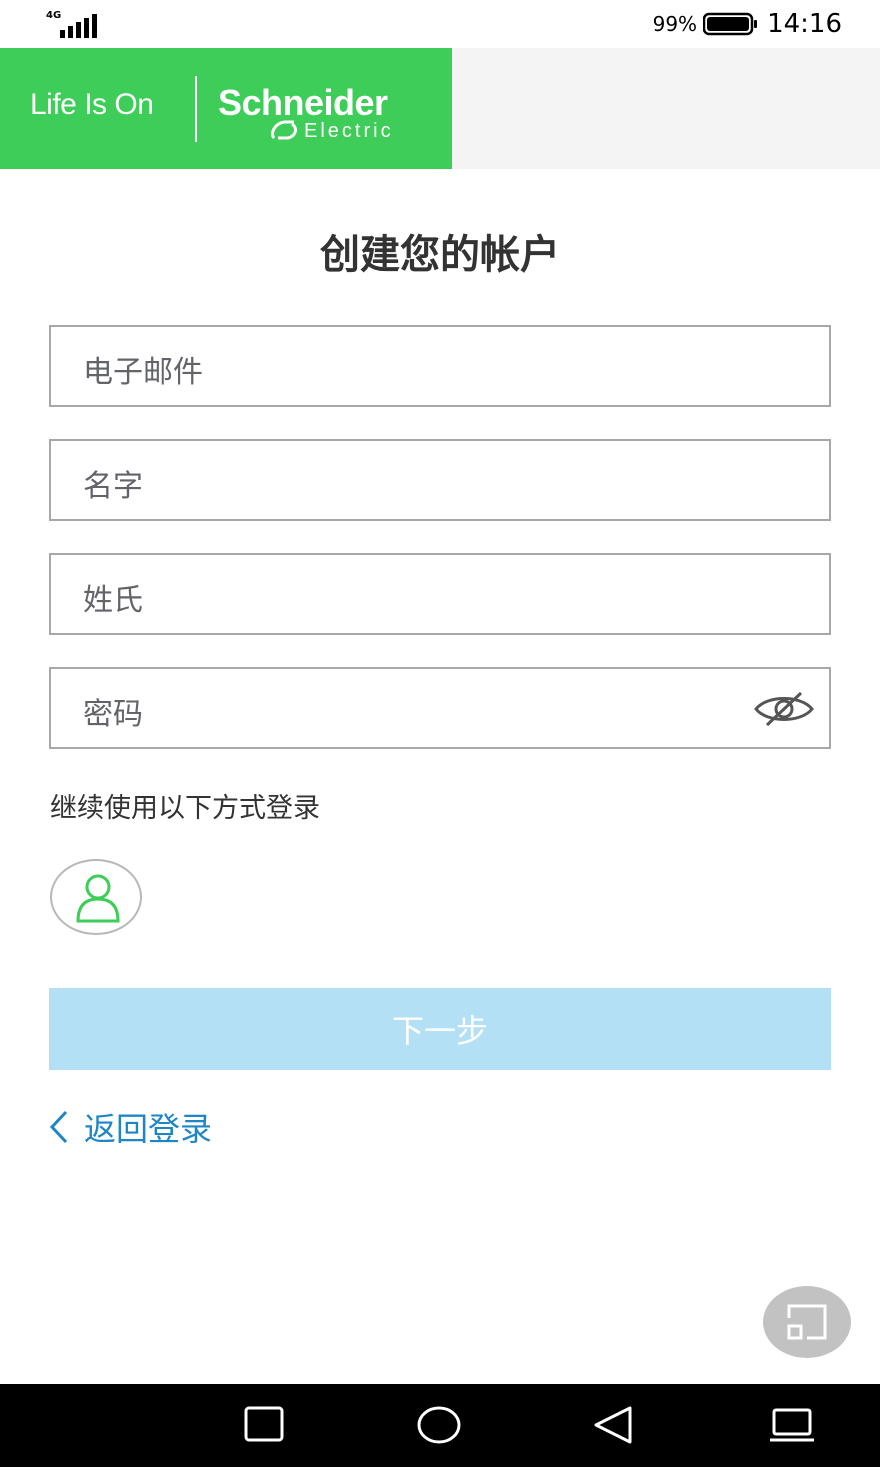  I want to click on signal-indicator: 4G, so click(76, 25).